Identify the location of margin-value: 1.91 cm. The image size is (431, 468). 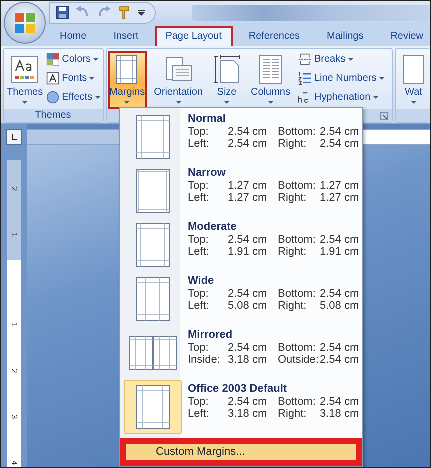
(248, 252).